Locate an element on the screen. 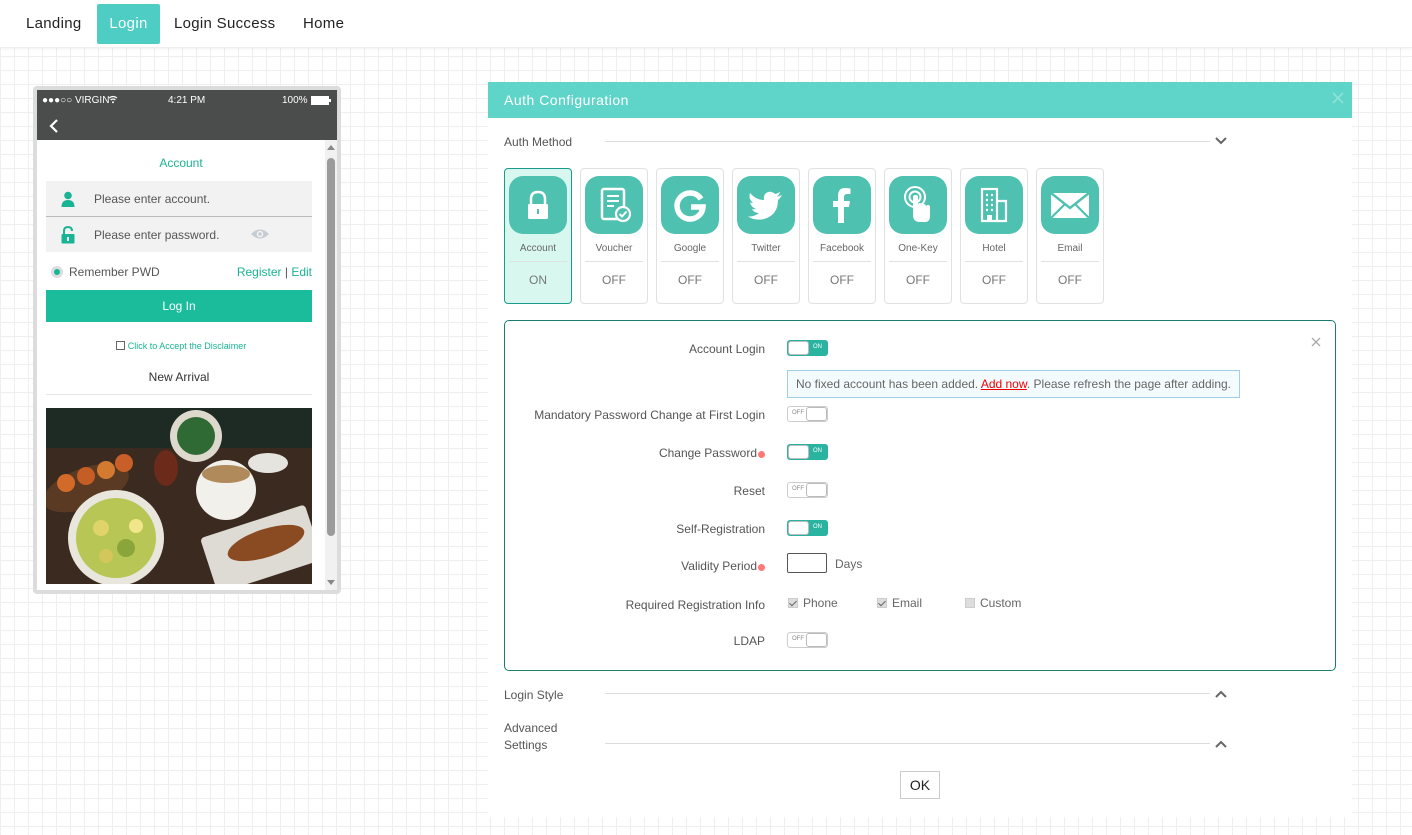  method-google: Google OFF is located at coordinates (690, 236).